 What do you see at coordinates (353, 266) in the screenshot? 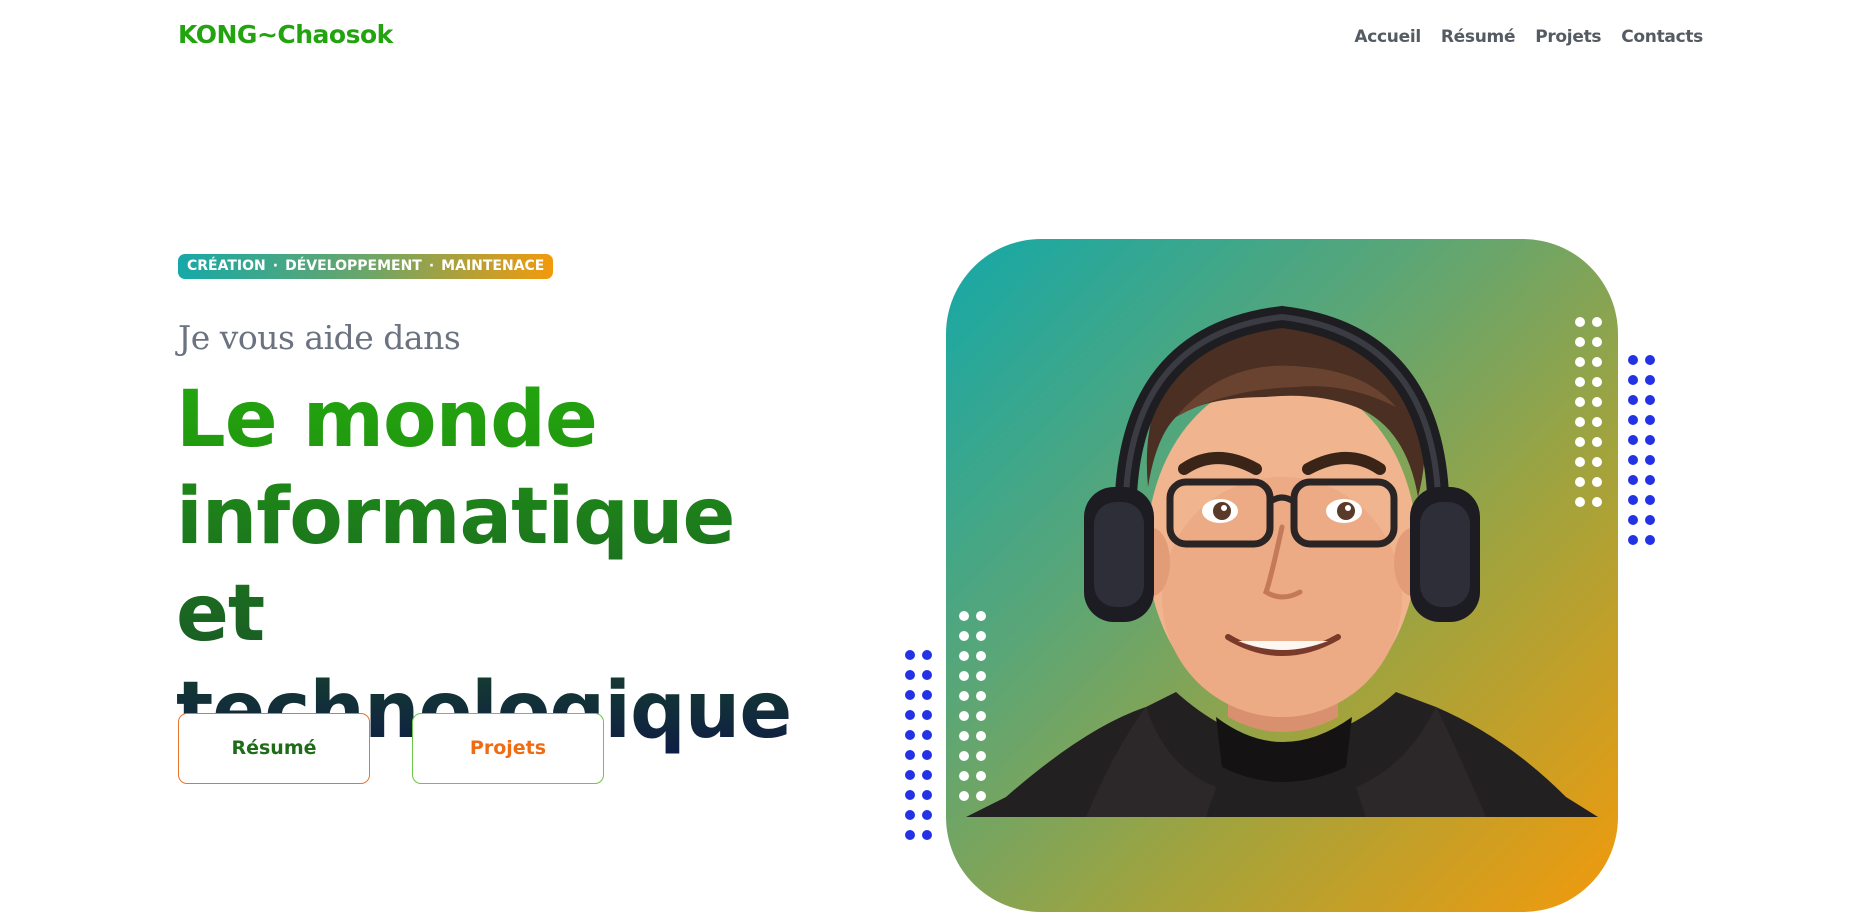
I see `badge-item-developpement: DÉVELOPPEMENT` at bounding box center [353, 266].